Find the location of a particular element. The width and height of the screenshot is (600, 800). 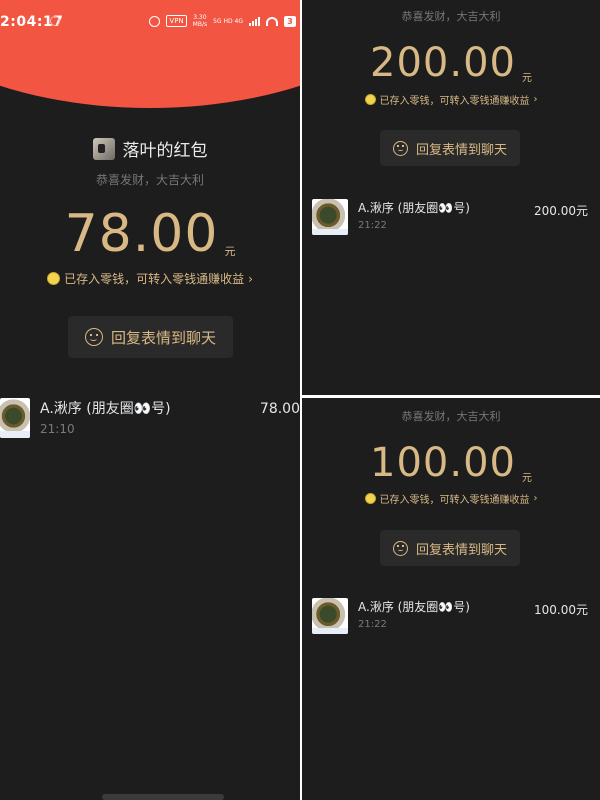

signal-icon is located at coordinates (254, 21).